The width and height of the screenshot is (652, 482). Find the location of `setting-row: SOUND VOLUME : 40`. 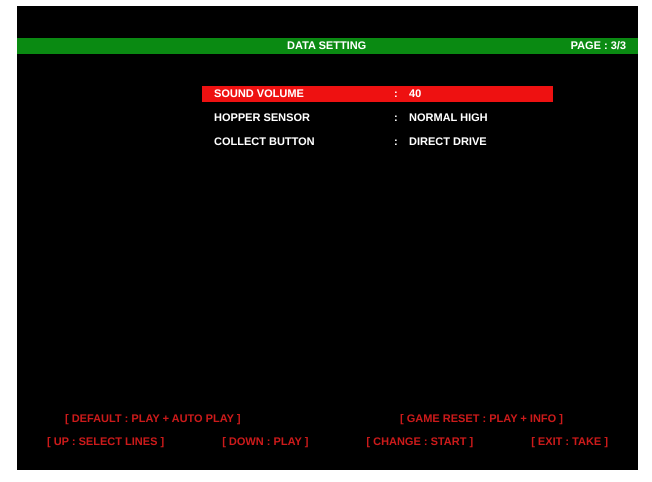

setting-row: SOUND VOLUME : 40 is located at coordinates (377, 94).